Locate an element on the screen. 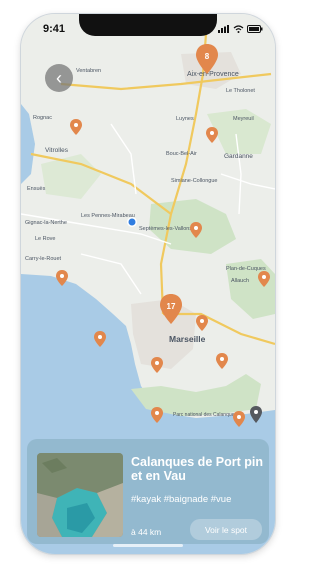 The image size is (320, 565). spot-photo is located at coordinates (80, 495).